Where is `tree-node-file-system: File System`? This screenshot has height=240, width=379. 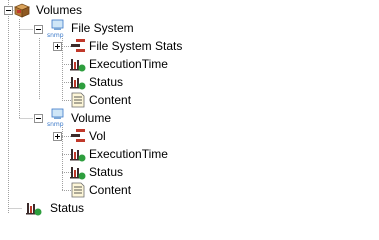 tree-node-file-system: File System is located at coordinates (102, 28).